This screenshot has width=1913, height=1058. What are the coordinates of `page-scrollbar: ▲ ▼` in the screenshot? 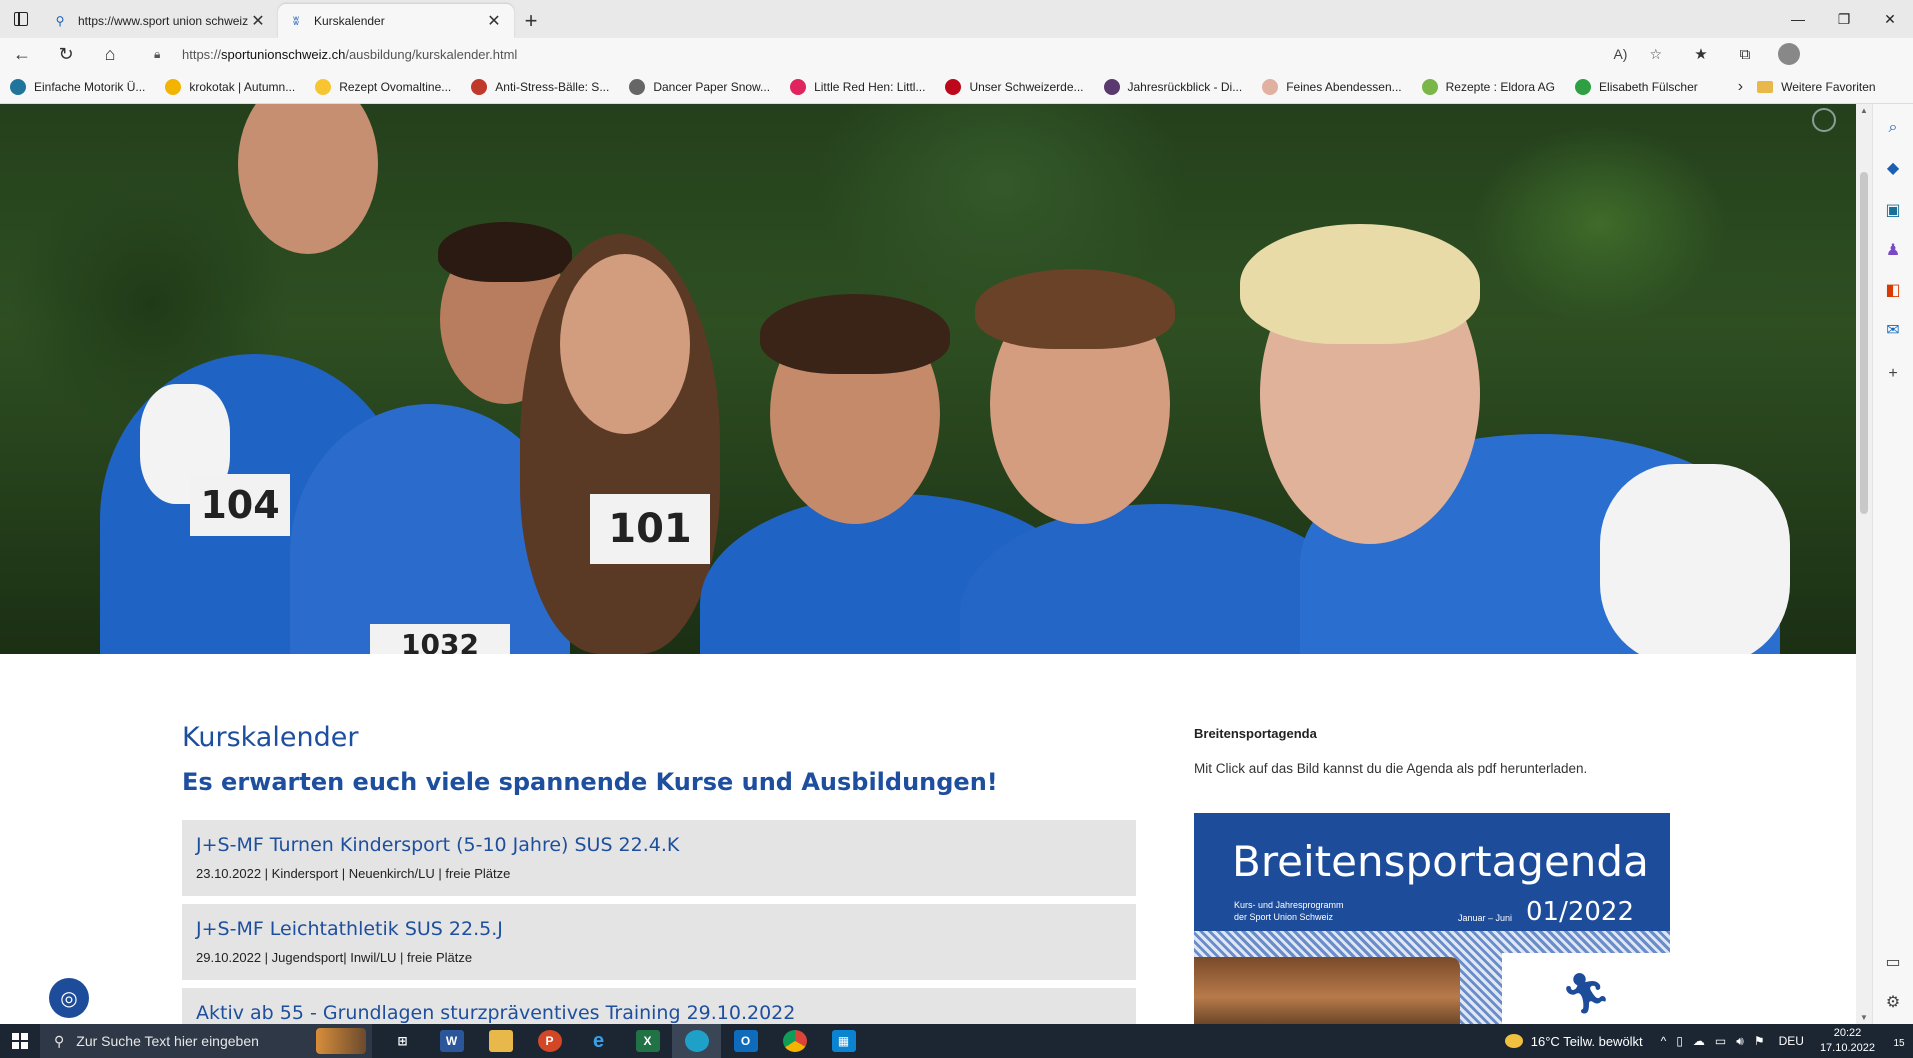 It's located at (1864, 564).